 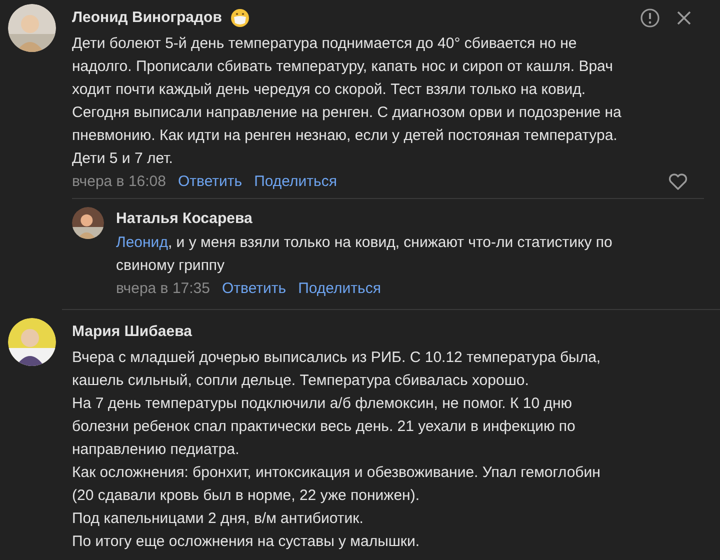 What do you see at coordinates (163, 289) in the screenshot?
I see `timestamp: вчера в 17:35` at bounding box center [163, 289].